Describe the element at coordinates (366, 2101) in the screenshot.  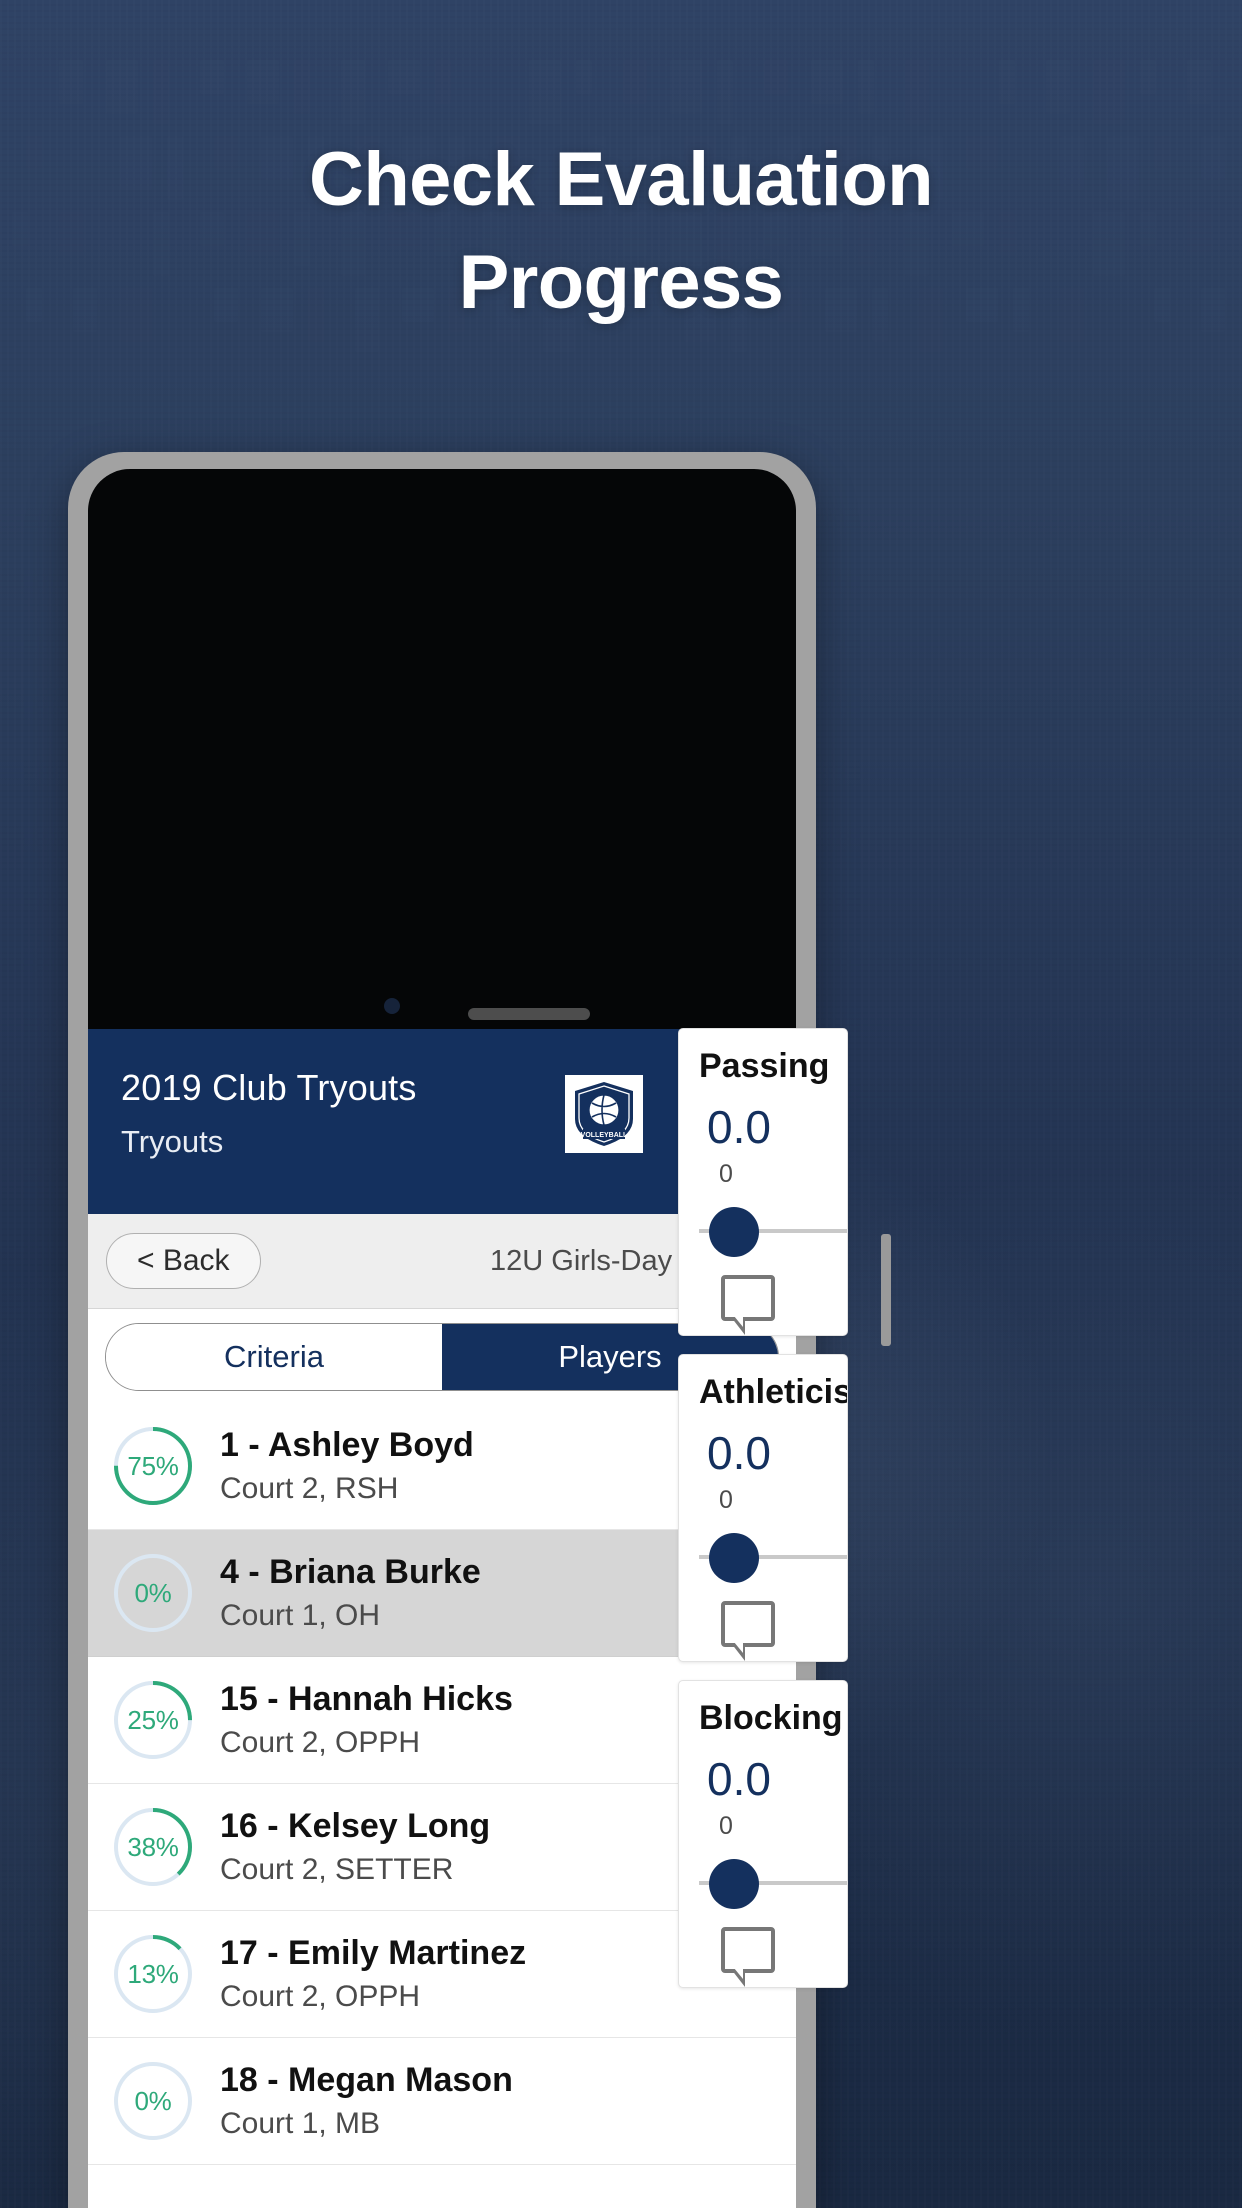
I see `player-meta: 18 - Megan Mason Court 1, MB` at that location.